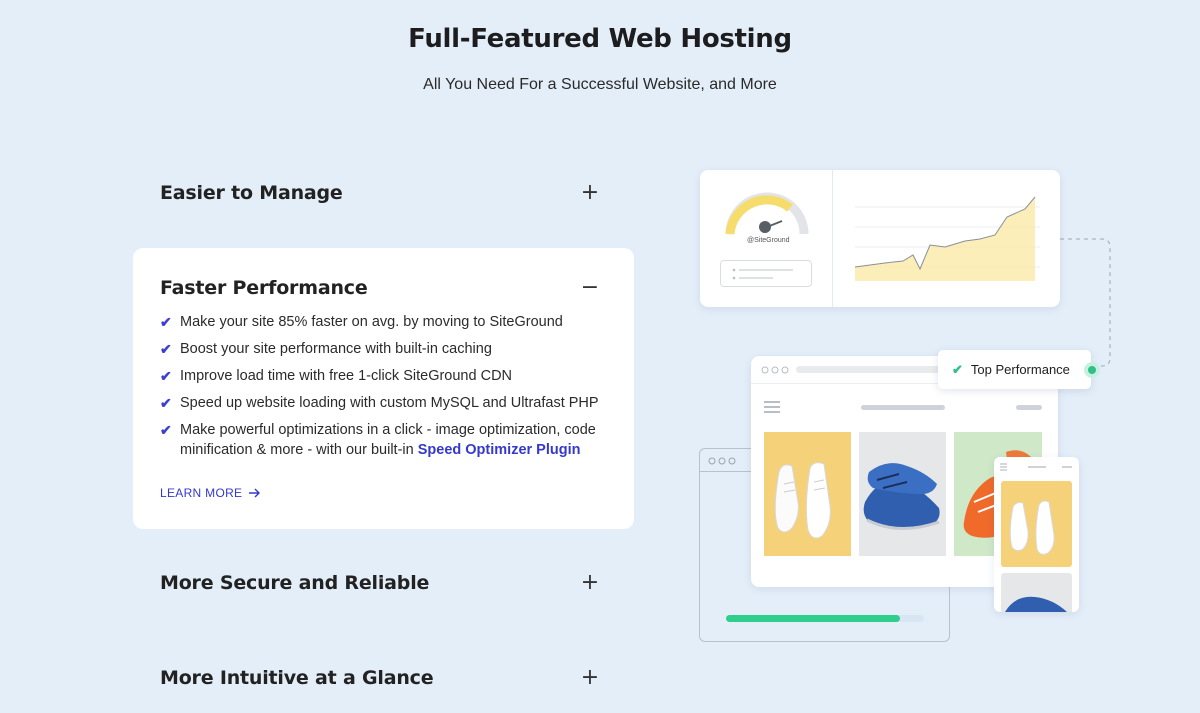 Image resolution: width=1200 pixels, height=713 pixels. Describe the element at coordinates (201, 493) in the screenshot. I see `learn-more-label: LEARN MORE` at that location.